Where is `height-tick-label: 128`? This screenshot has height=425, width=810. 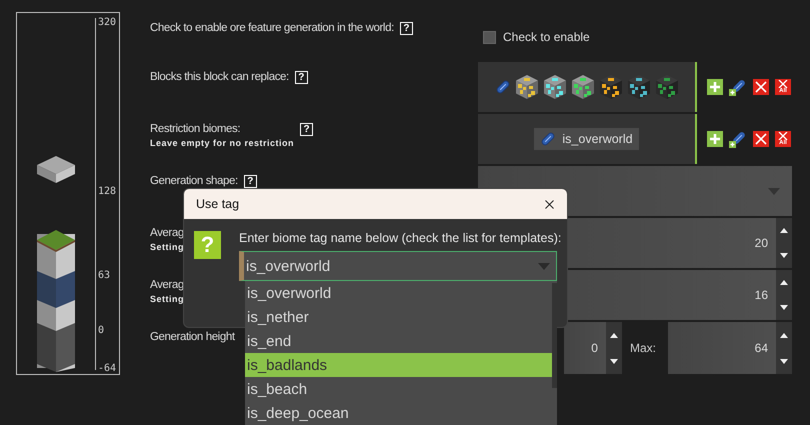
height-tick-label: 128 is located at coordinates (107, 191).